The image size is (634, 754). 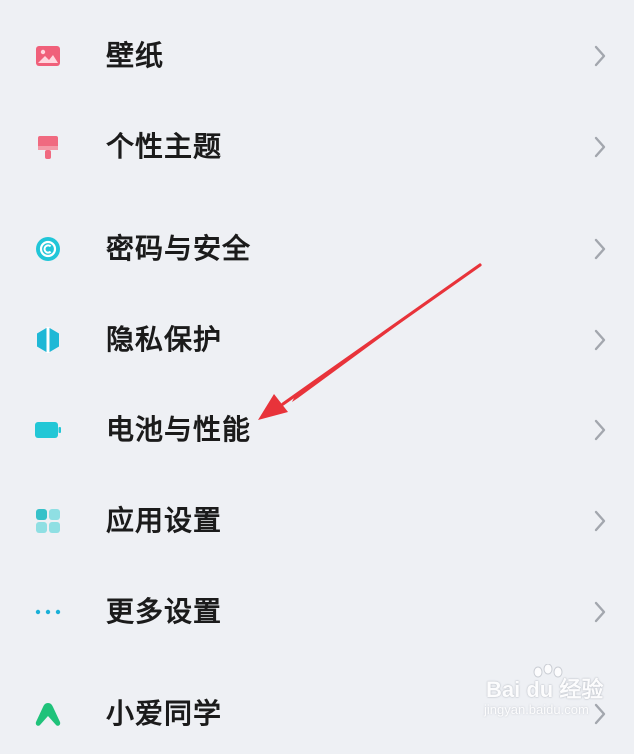 I want to click on settings-item-label: 壁纸, so click(x=135, y=55).